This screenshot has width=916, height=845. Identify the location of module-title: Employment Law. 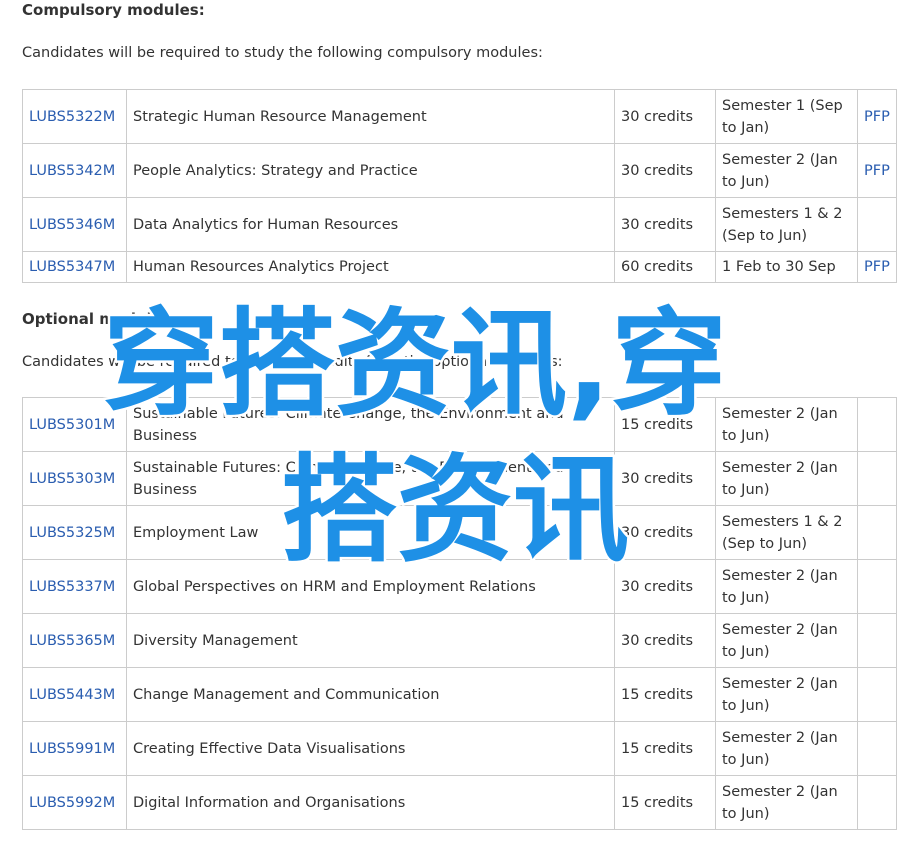
(370, 532).